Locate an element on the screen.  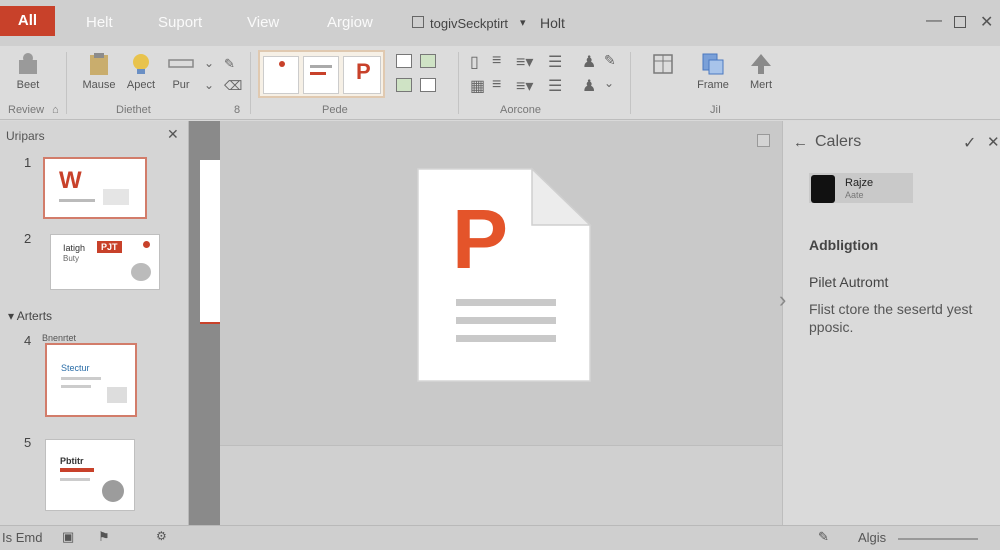
tab-view: View is located at coordinates (263, 22).